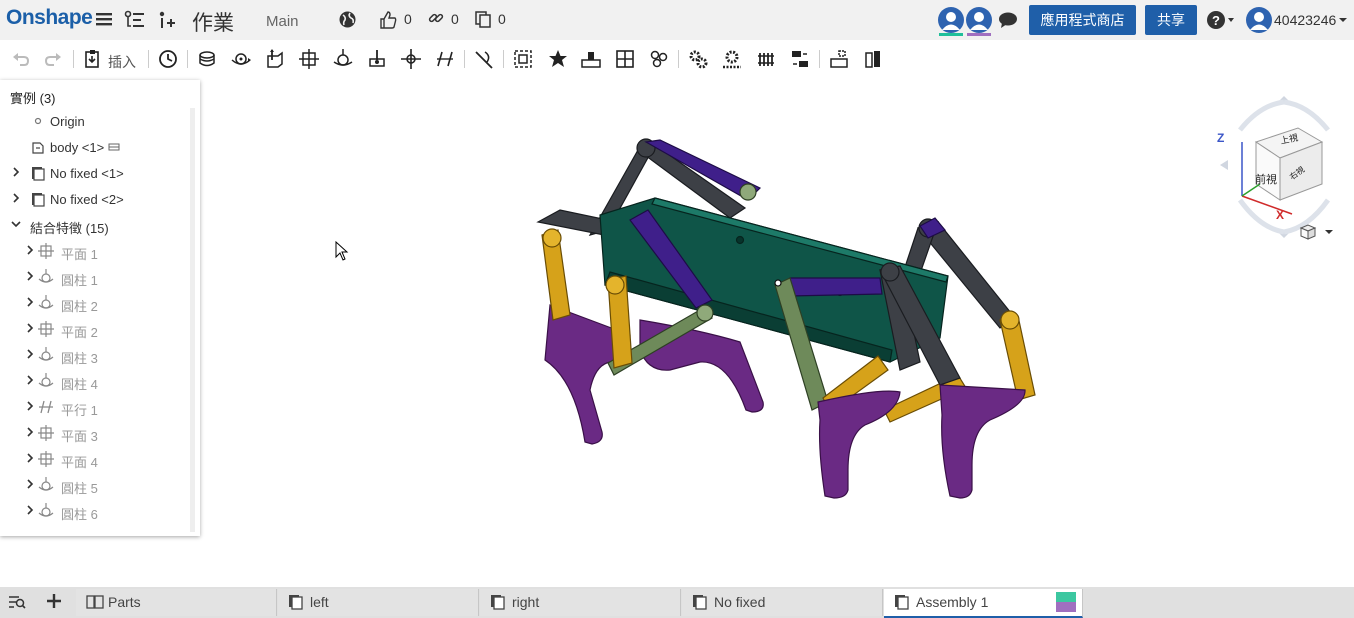 The width and height of the screenshot is (1354, 618). I want to click on tab-no-fixed: No fixed, so click(782, 602).